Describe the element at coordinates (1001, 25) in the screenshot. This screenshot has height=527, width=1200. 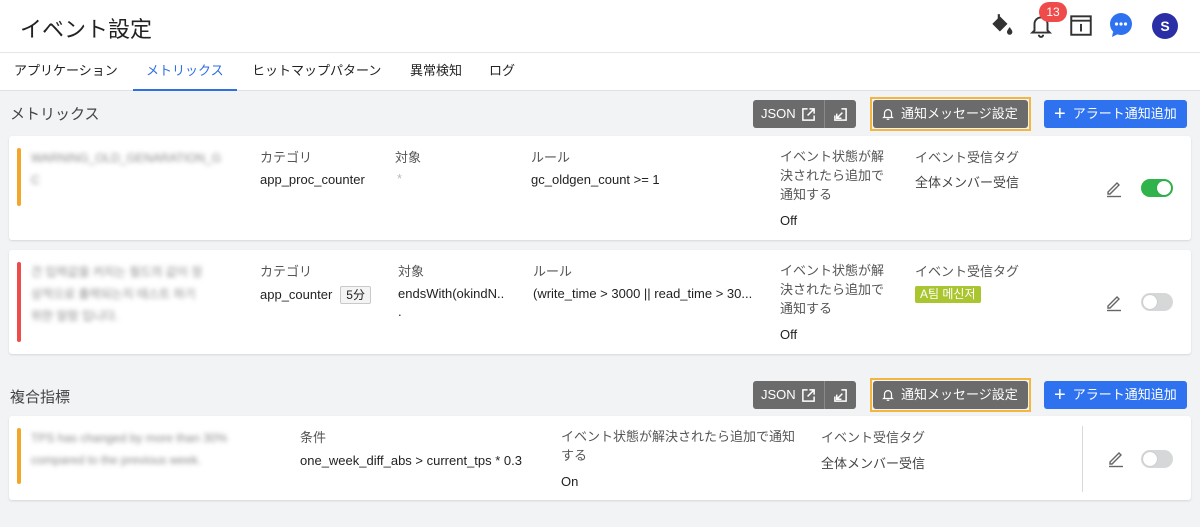
I see `paint-bucket-icon` at that location.